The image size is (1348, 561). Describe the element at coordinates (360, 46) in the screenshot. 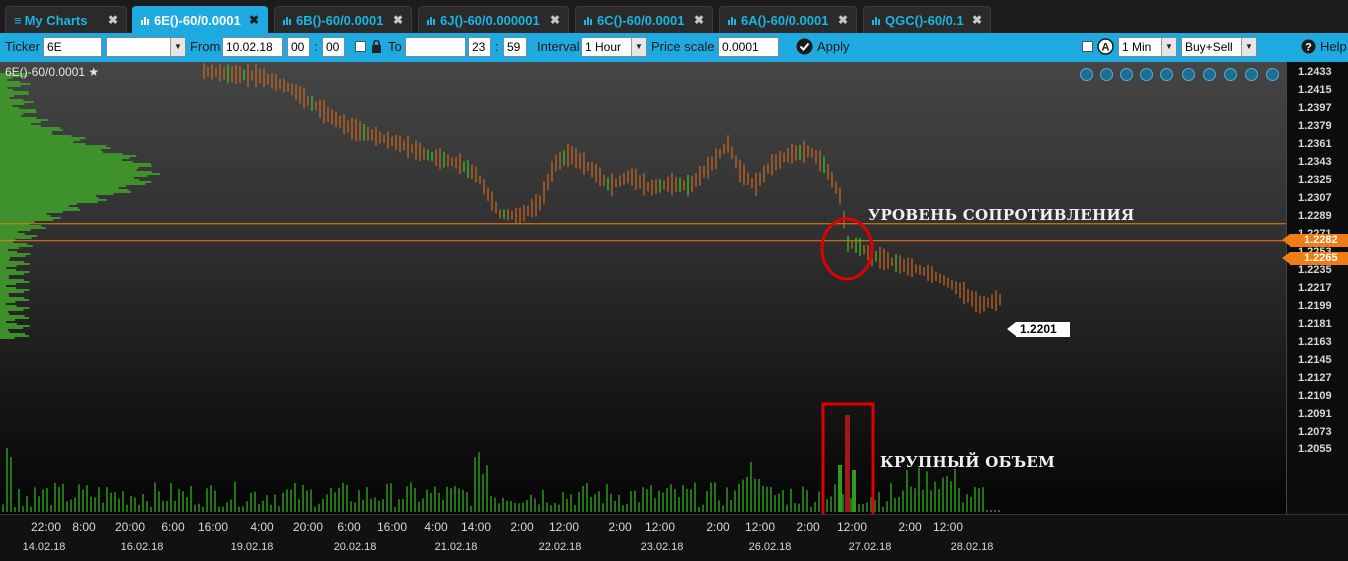

I see `lock-checkbox` at that location.